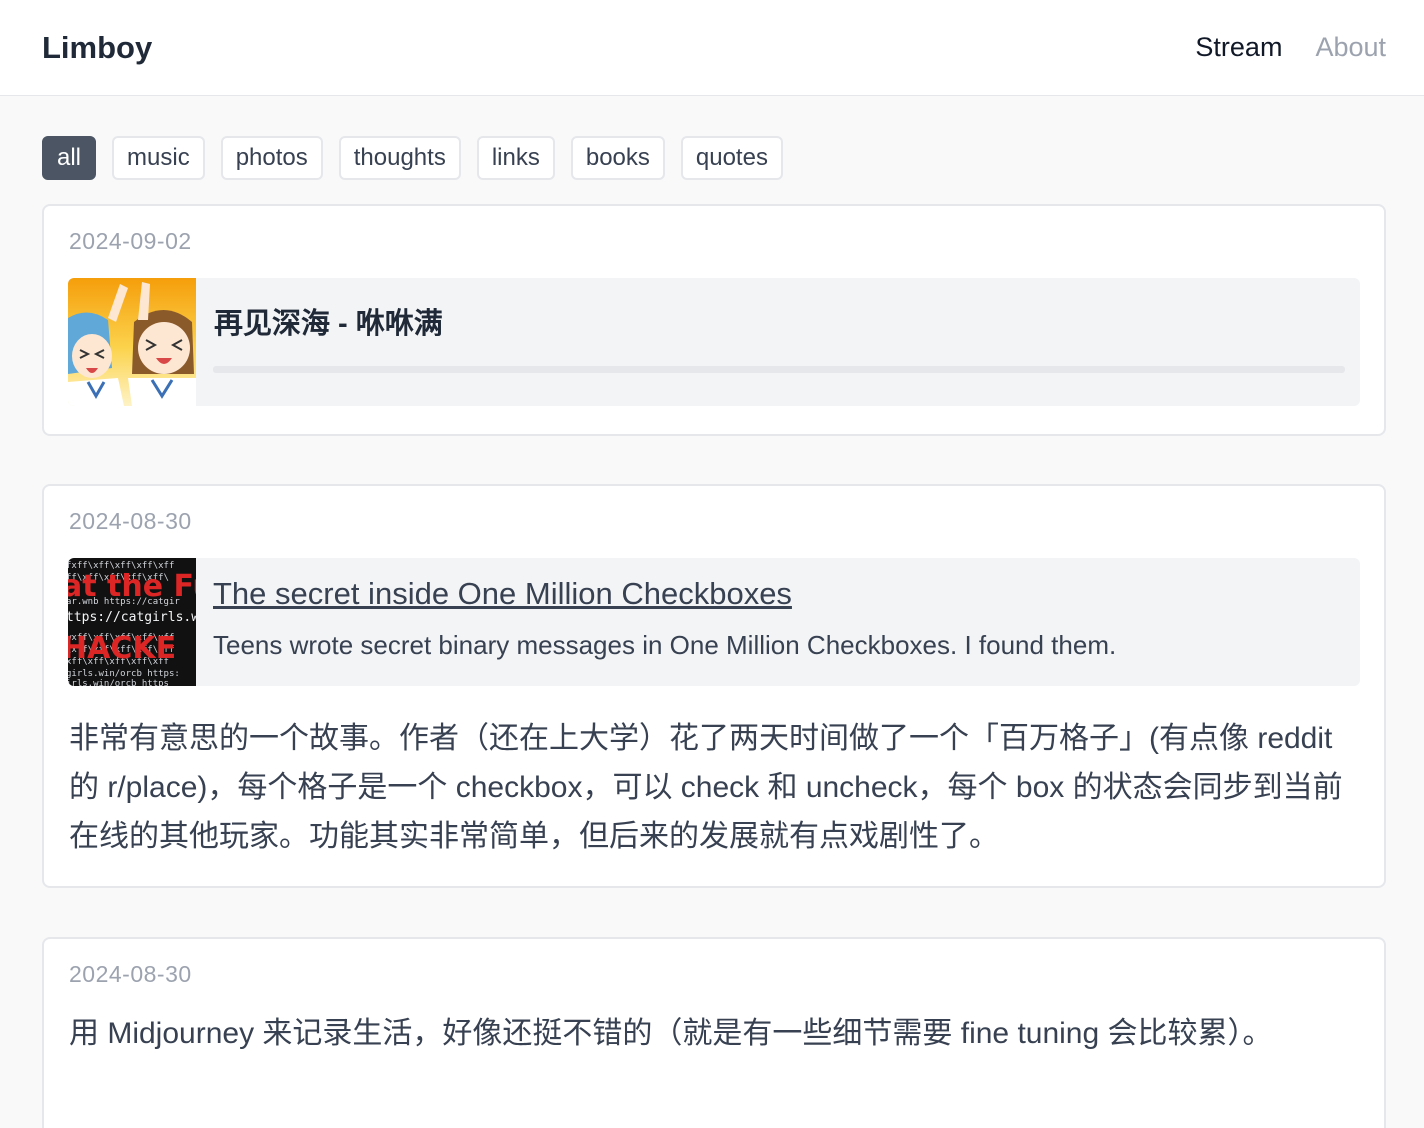 The height and width of the screenshot is (1128, 1424). Describe the element at coordinates (1238, 47) in the screenshot. I see `nav-stream: Stream` at that location.